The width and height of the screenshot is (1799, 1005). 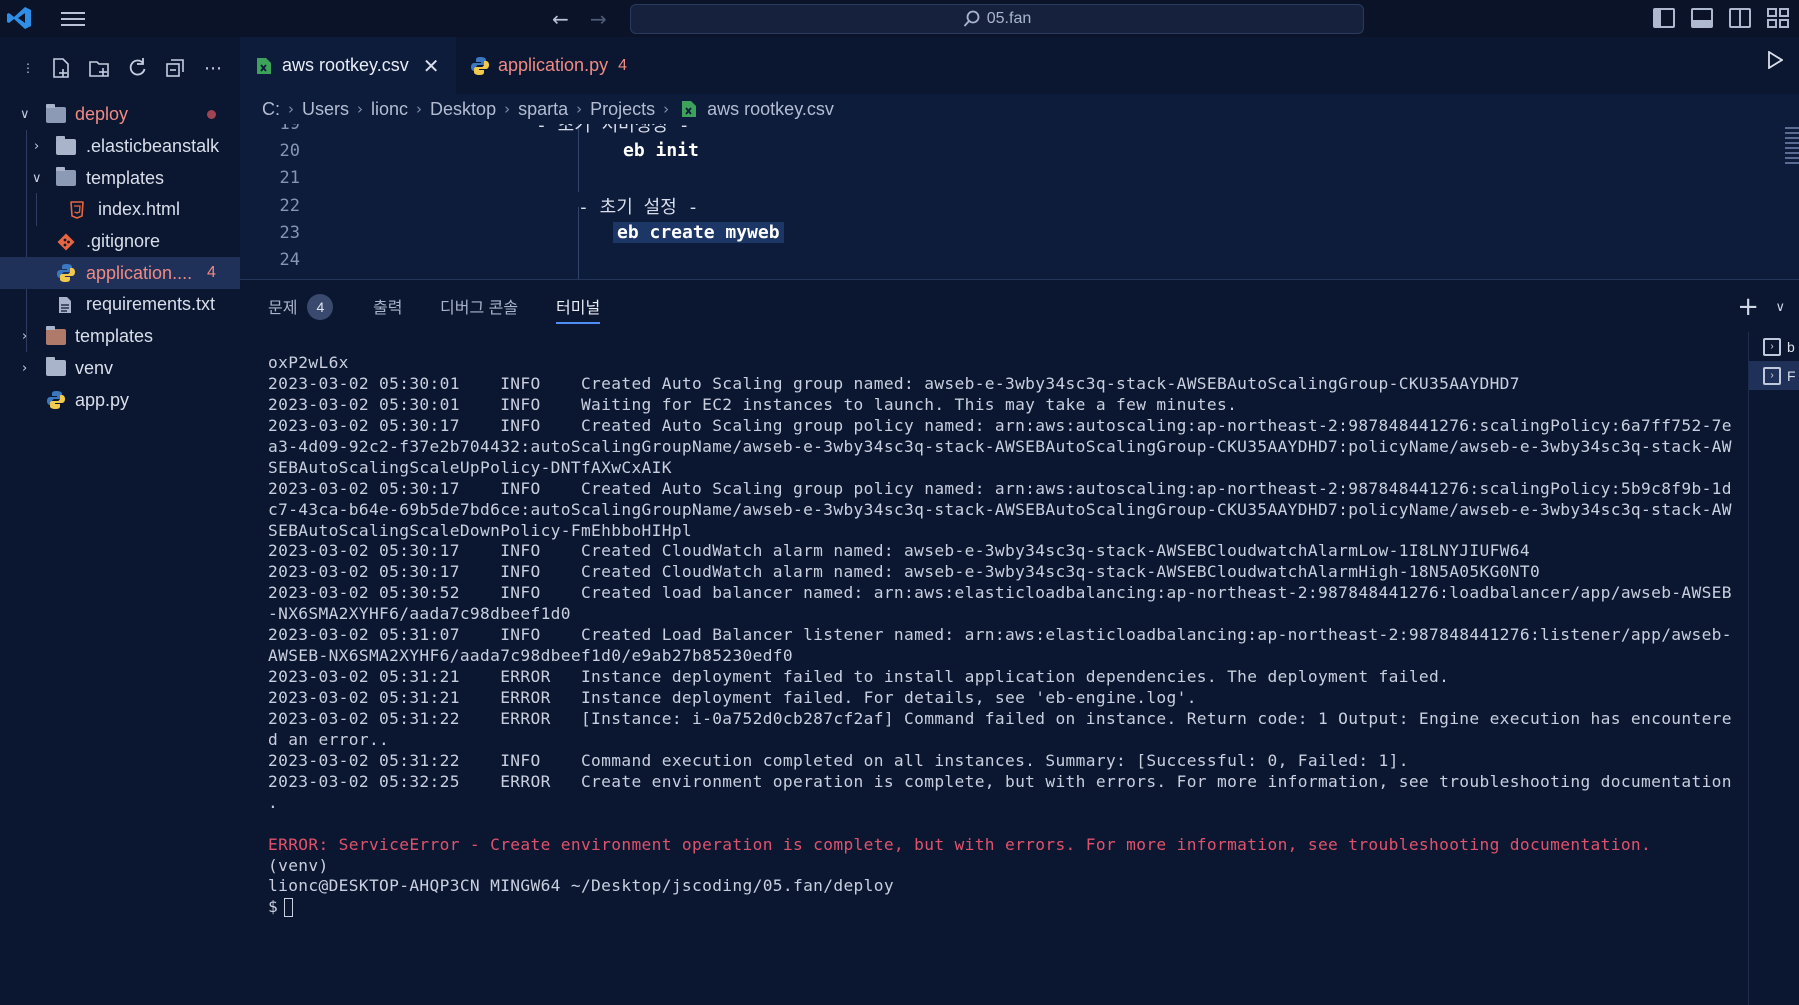 I want to click on tree-folder-templates-root: › templates, so click(x=120, y=337).